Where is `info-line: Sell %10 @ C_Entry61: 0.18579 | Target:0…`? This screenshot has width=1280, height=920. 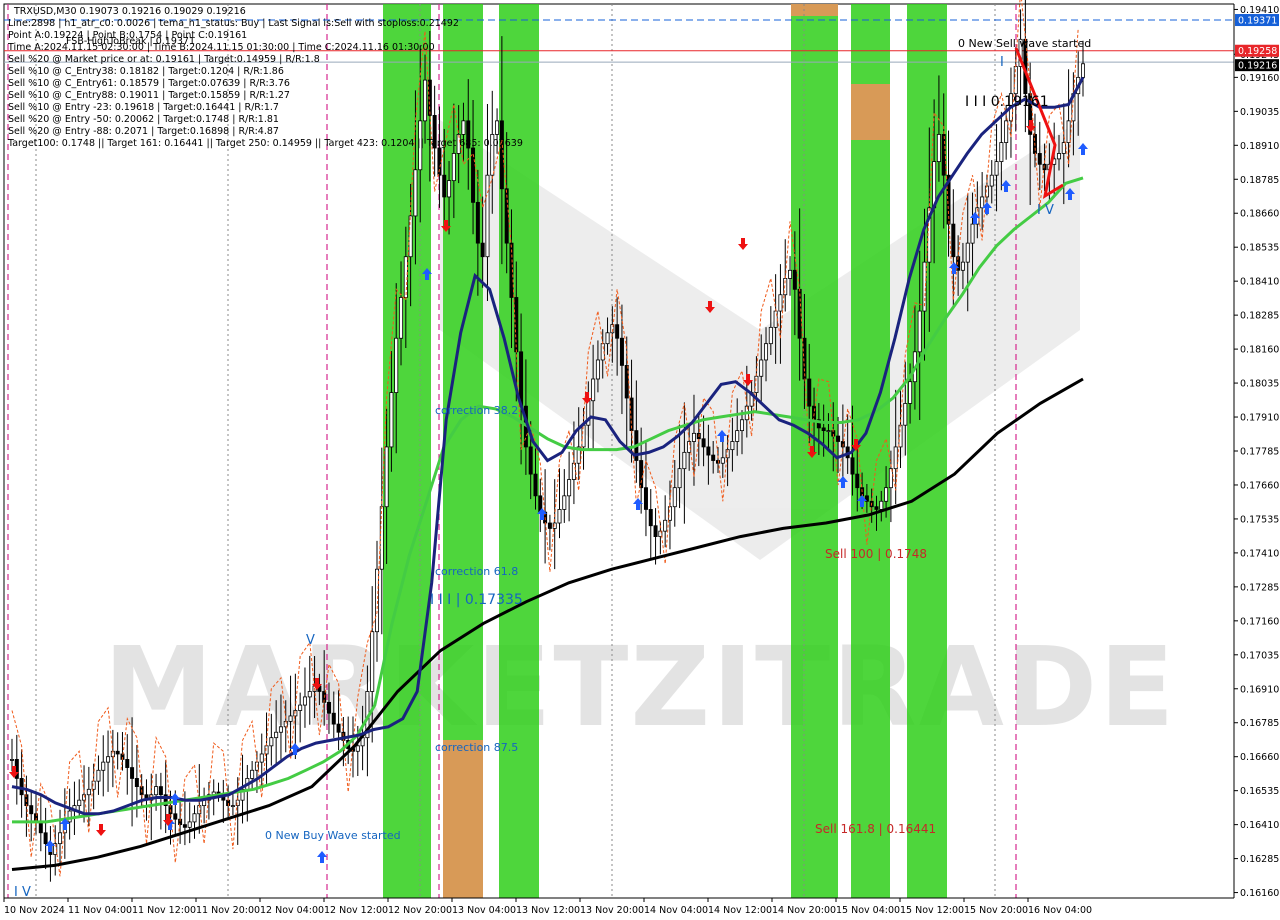
info-line: Sell %10 @ C_Entry61: 0.18579 | Target:0… is located at coordinates (149, 83).